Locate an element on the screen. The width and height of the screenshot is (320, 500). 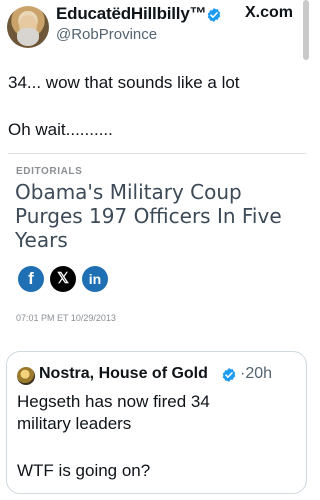
quoted-text-line-1: Hegseth has now fired 34 is located at coordinates (113, 401).